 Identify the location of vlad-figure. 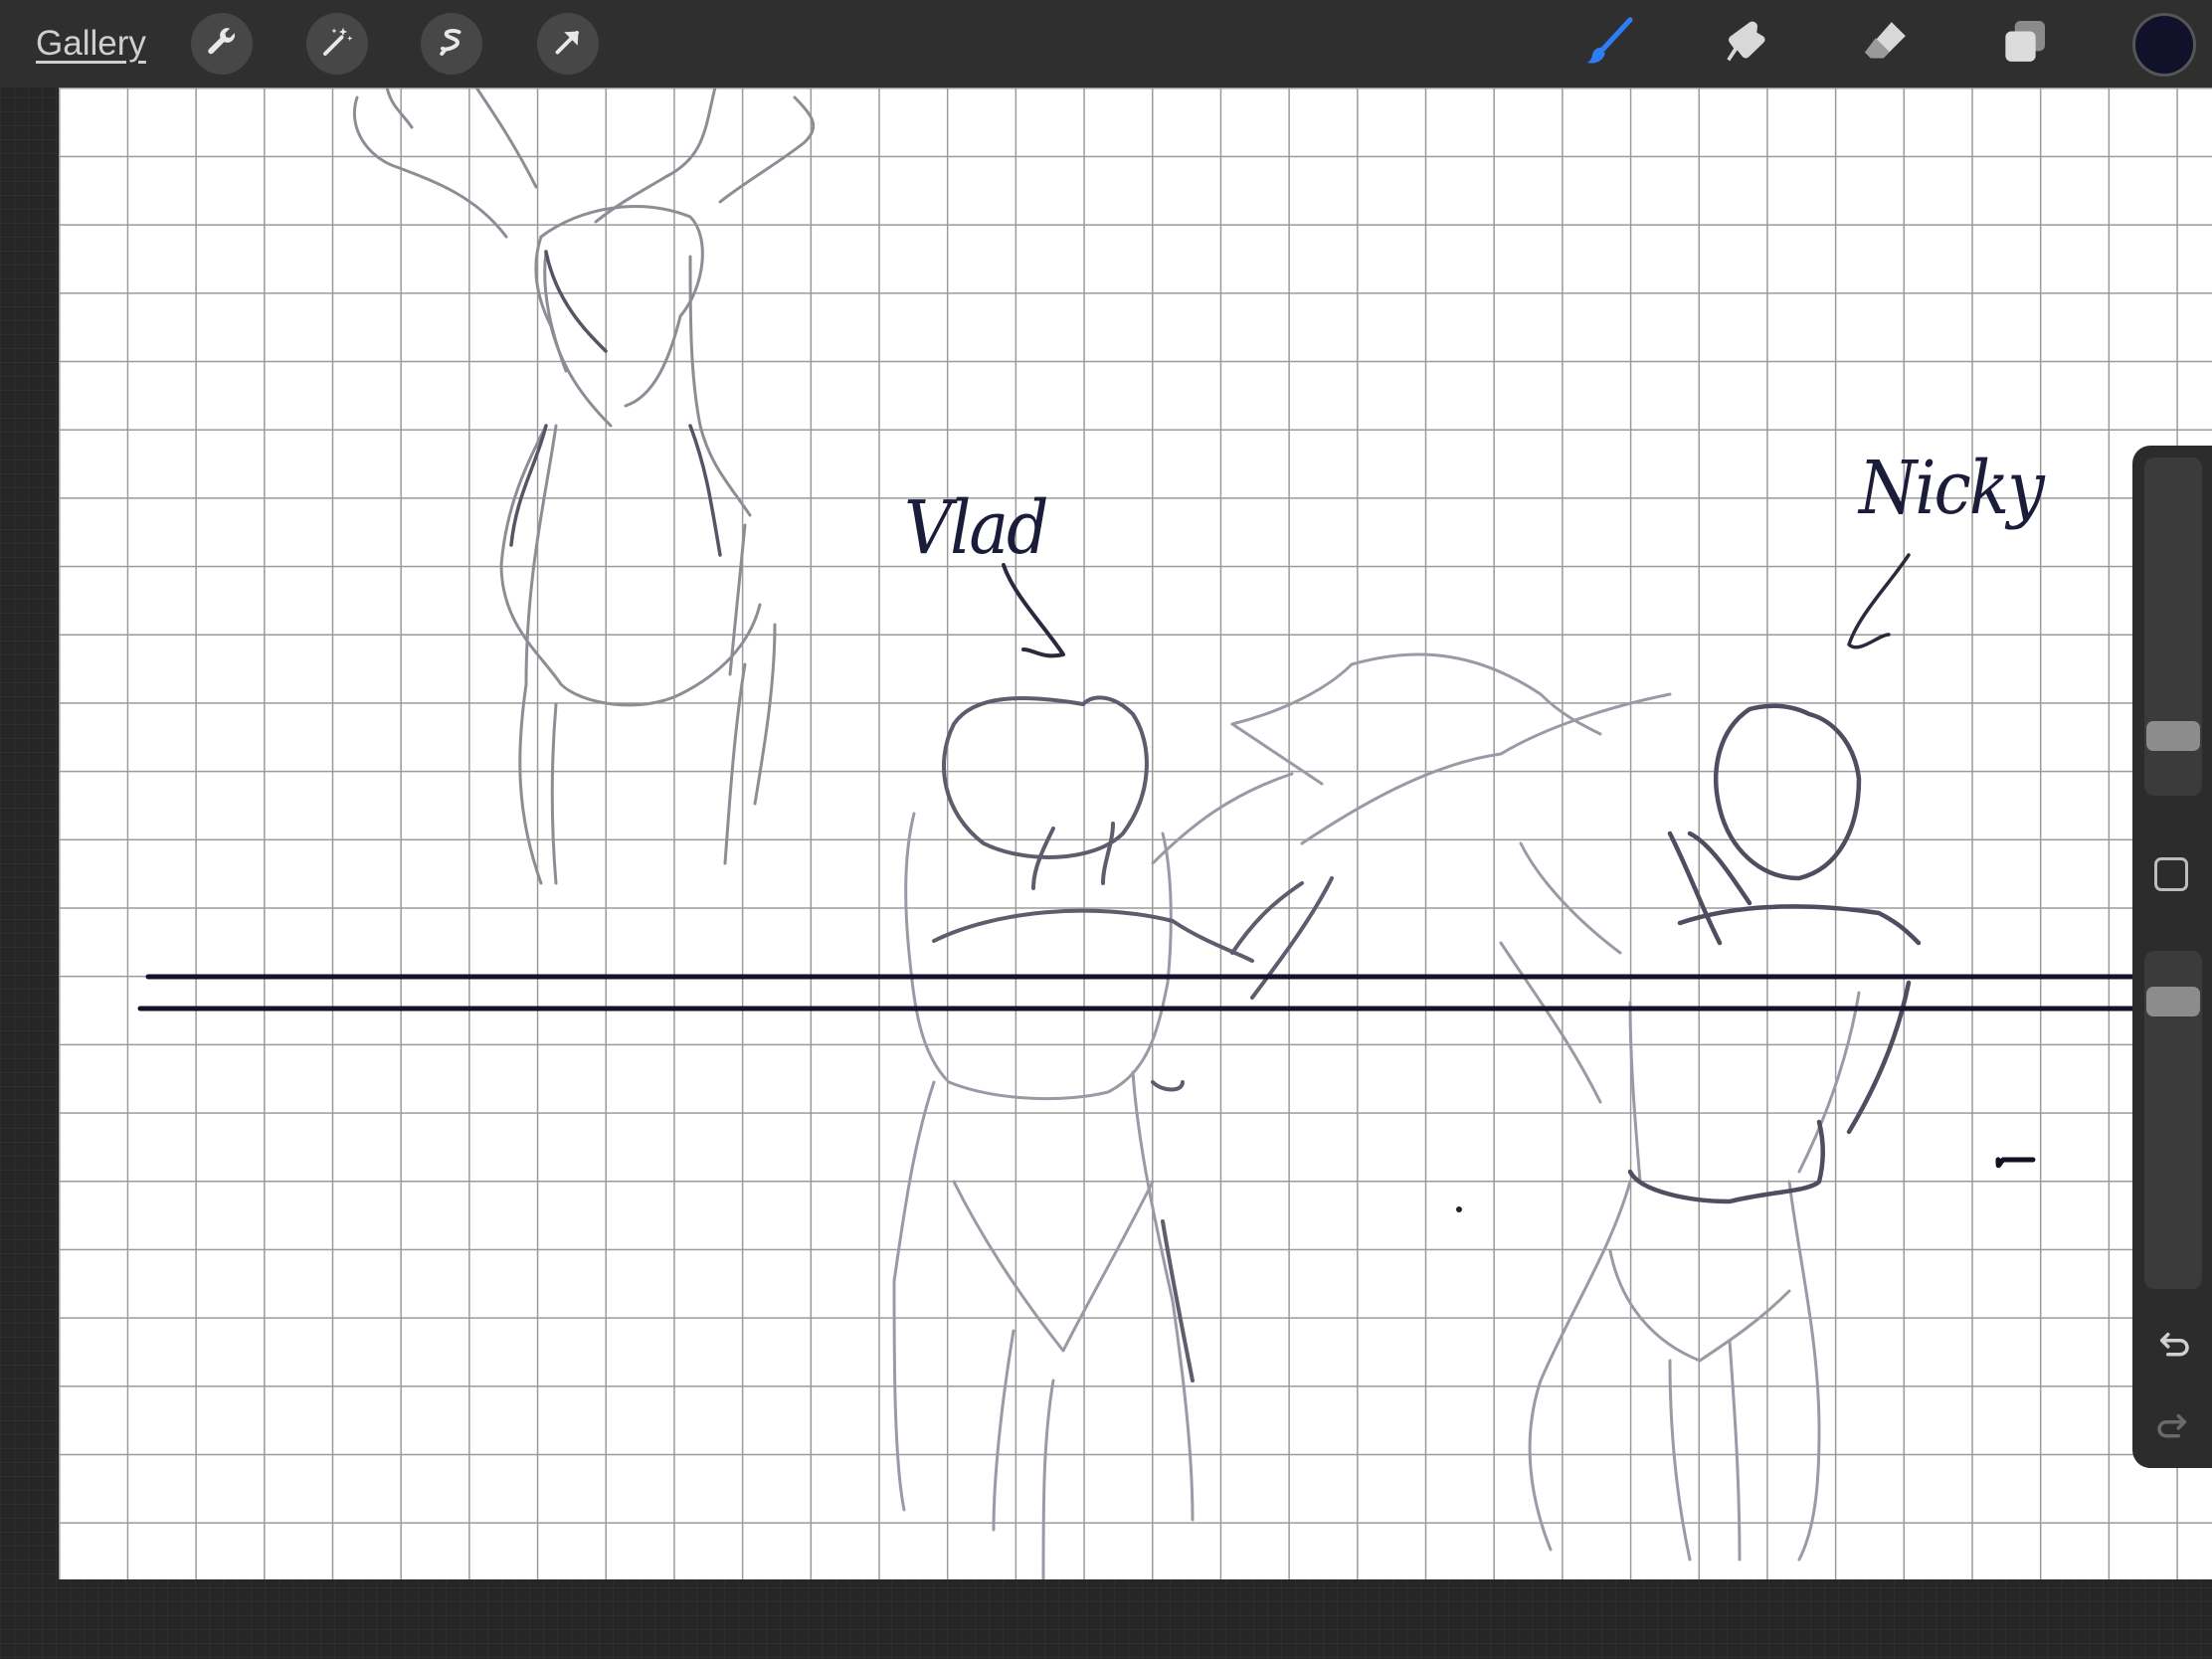
(1093, 1175).